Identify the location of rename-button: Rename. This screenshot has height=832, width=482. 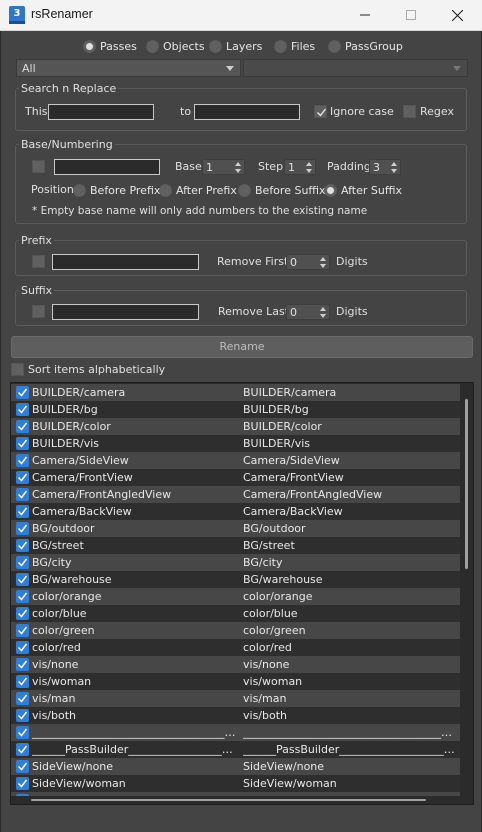
(242, 347).